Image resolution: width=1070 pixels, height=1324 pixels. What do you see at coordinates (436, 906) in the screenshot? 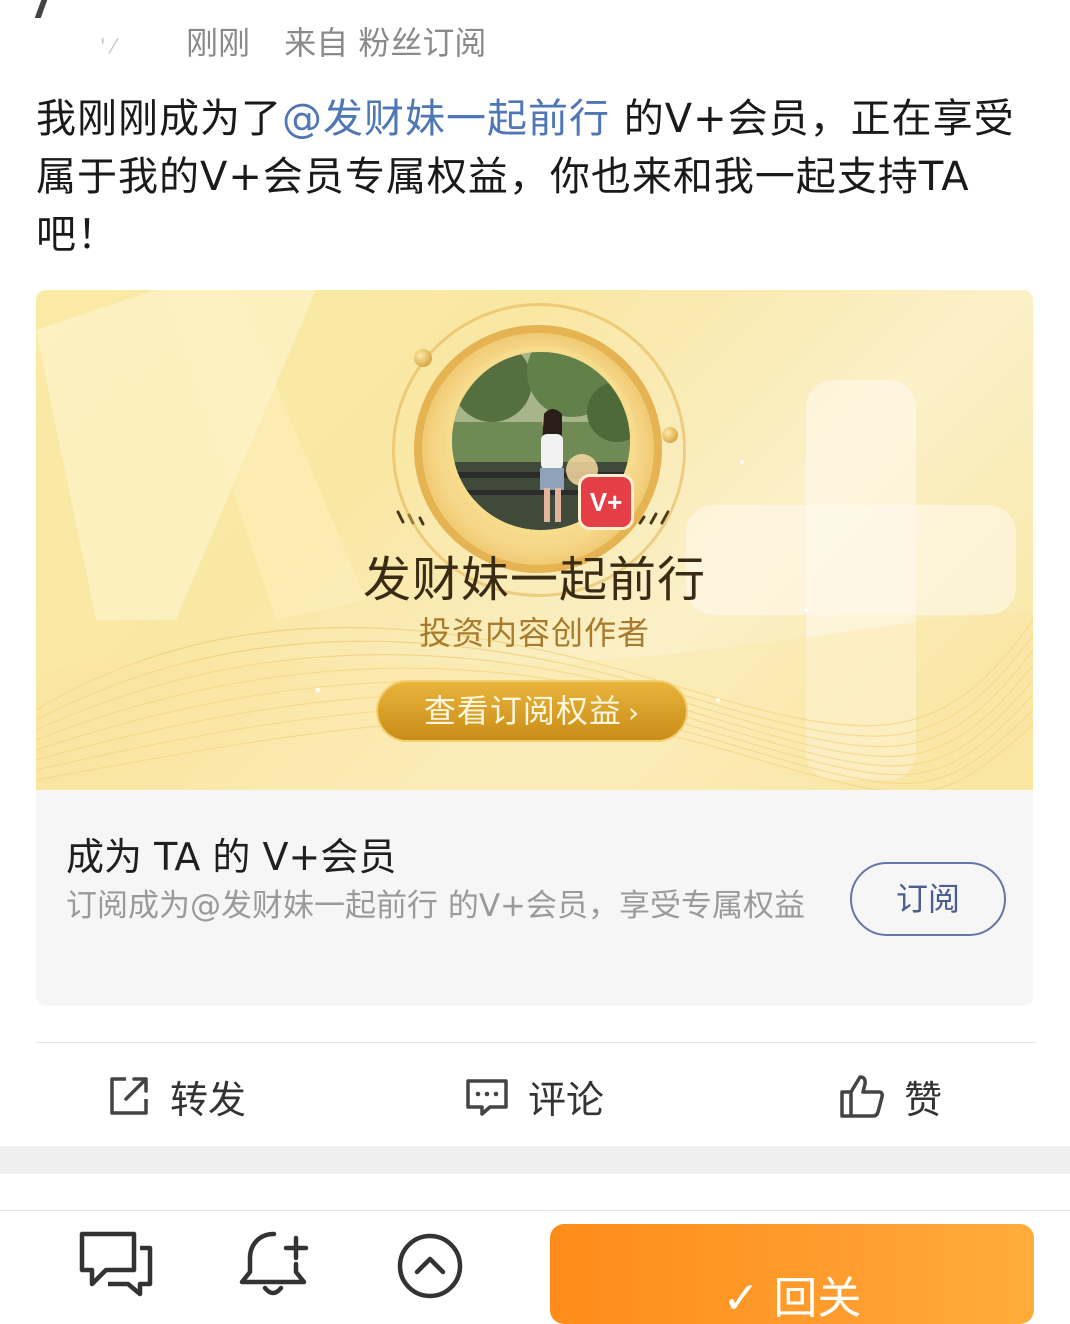
I see `subscribe-description: 订阅成为@发财妹一起前行 的V+会员，享受专属权益` at bounding box center [436, 906].